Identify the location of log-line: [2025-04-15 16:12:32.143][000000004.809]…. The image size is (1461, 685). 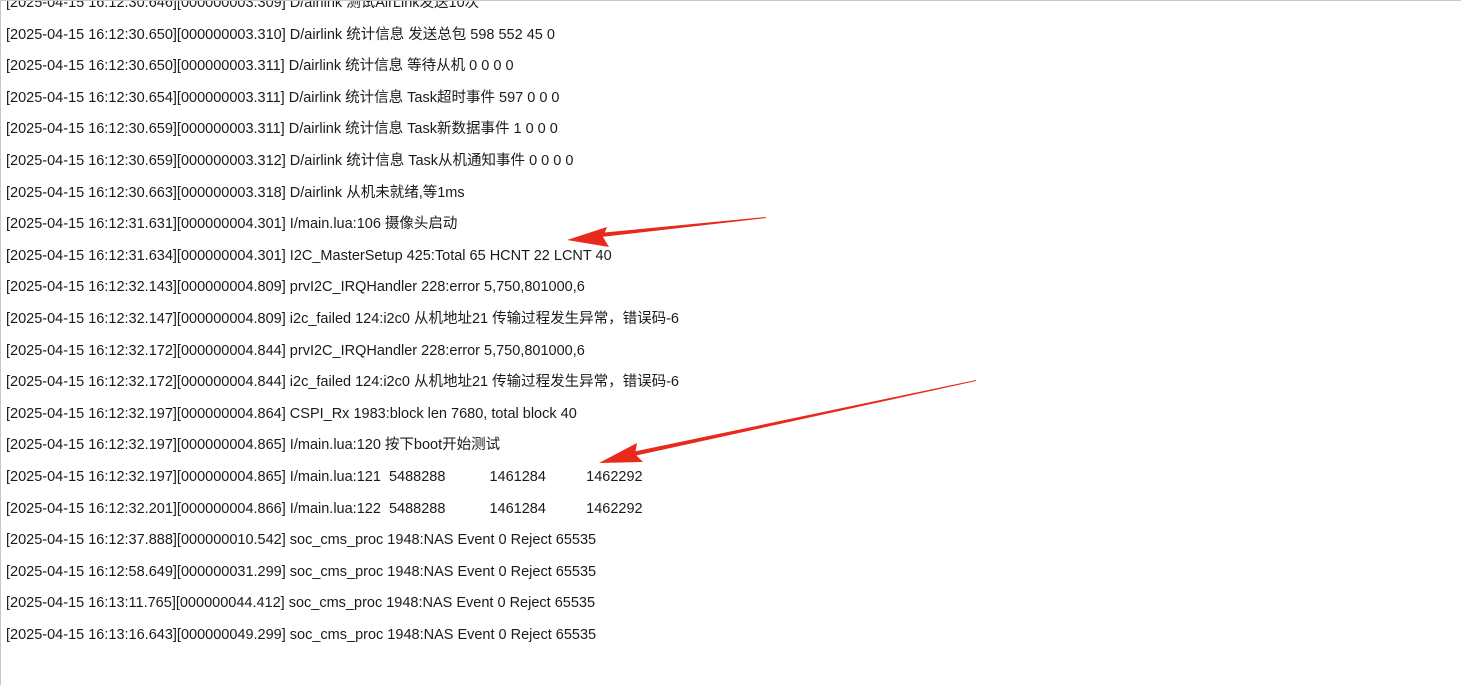
(295, 287).